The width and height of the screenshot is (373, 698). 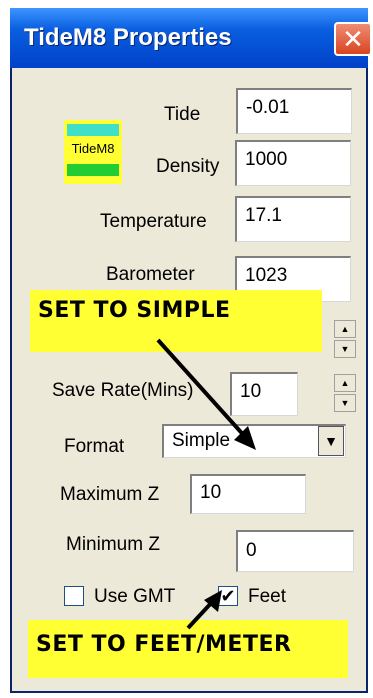 What do you see at coordinates (248, 494) in the screenshot?
I see `maximum-z-input: 10` at bounding box center [248, 494].